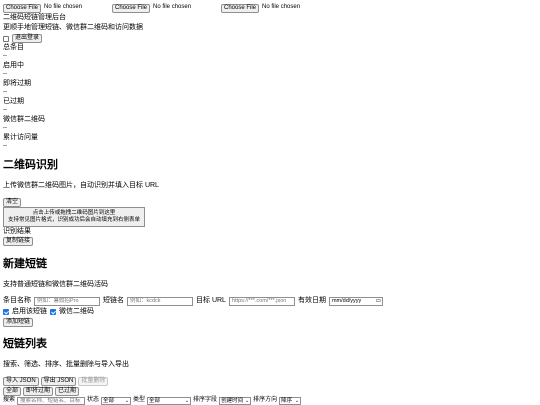  I want to click on export-json-button: 导出 JSON, so click(58, 381).